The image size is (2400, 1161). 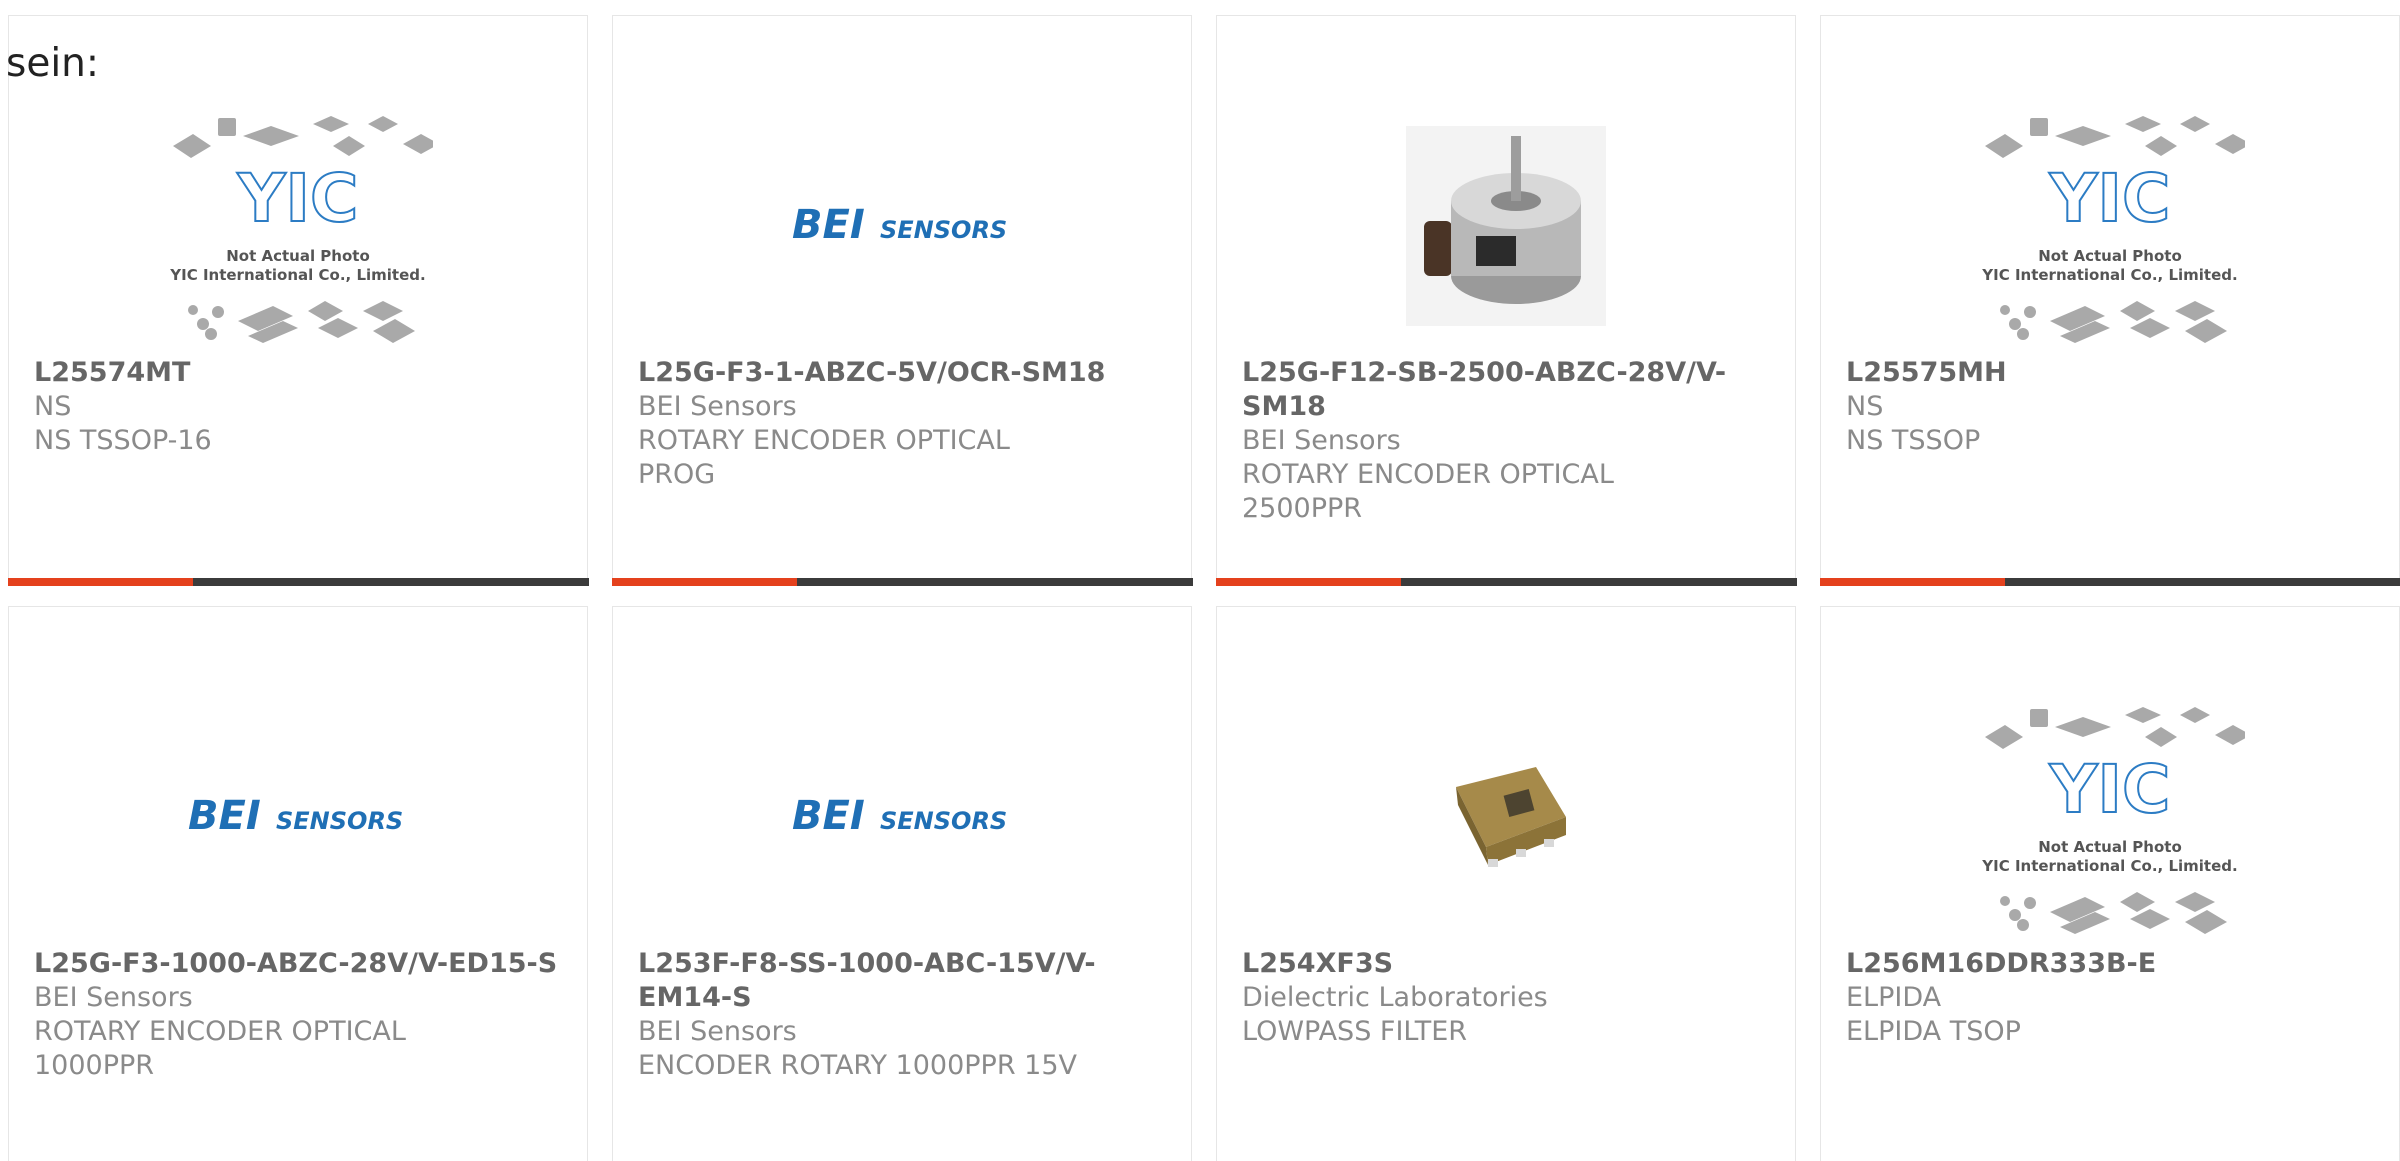 I want to click on filter-photo-icon, so click(x=1511, y=817).